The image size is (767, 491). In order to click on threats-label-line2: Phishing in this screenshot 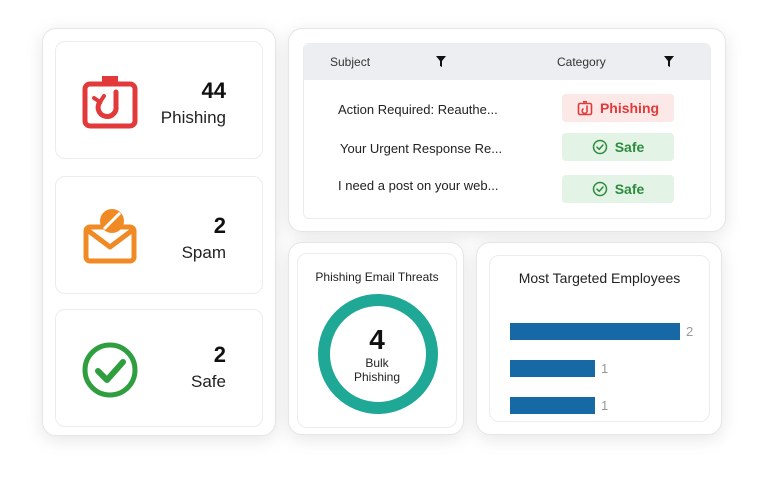, I will do `click(377, 377)`.